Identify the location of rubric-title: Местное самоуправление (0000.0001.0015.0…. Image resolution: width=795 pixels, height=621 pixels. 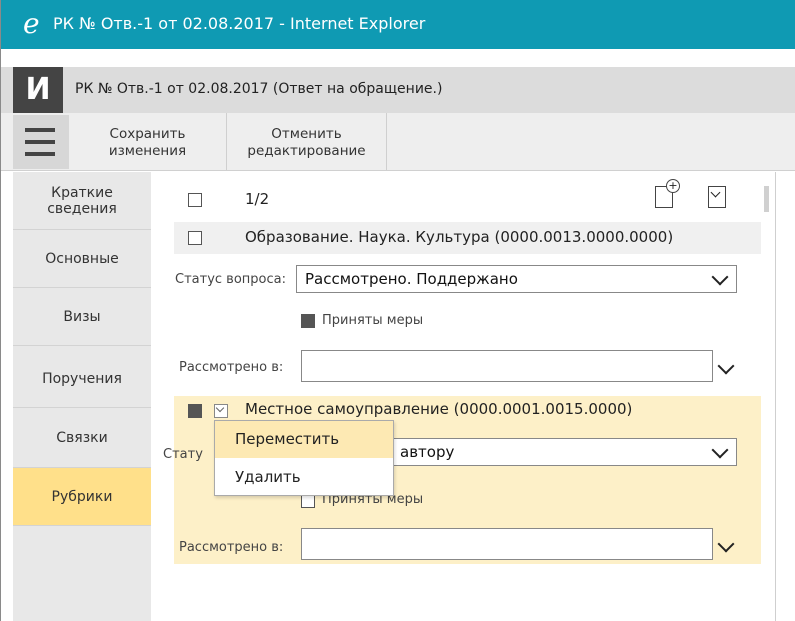
(439, 409).